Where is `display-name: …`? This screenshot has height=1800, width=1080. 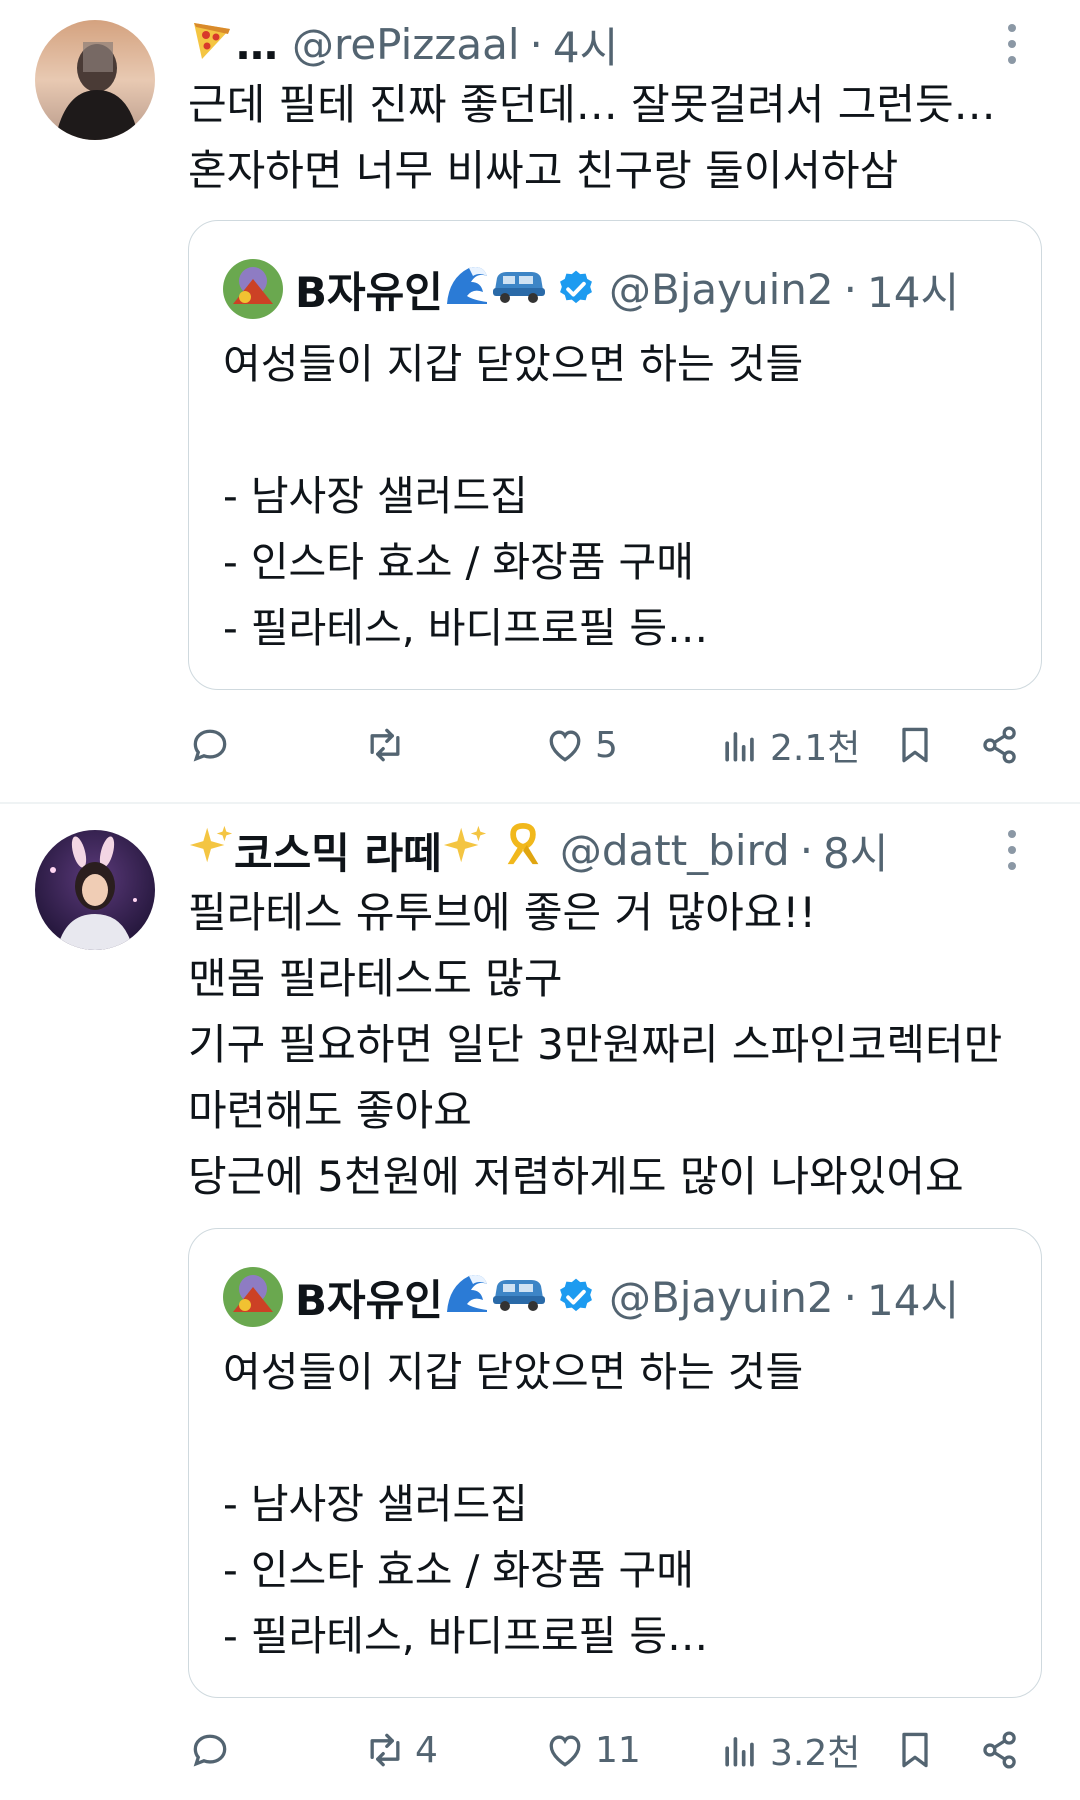 display-name: … is located at coordinates (257, 44).